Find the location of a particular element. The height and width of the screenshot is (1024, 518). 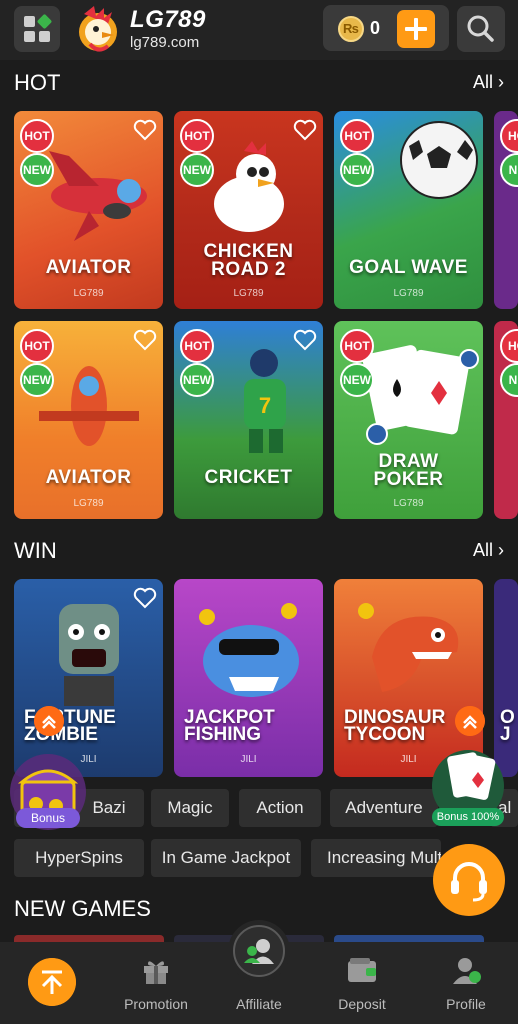

section-title-new-games: NEW GAMES is located at coordinates (82, 908).